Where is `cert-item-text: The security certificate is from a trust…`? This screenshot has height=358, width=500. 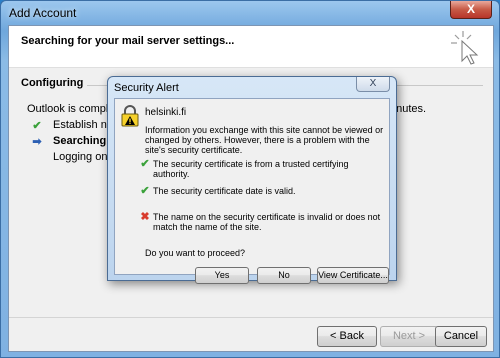
cert-item-text: The security certificate is from a trust… is located at coordinates (251, 169).